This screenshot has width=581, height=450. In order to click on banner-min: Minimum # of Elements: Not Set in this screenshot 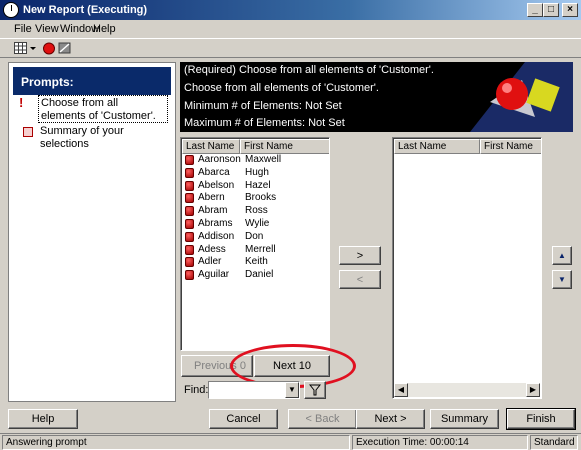, I will do `click(263, 106)`.